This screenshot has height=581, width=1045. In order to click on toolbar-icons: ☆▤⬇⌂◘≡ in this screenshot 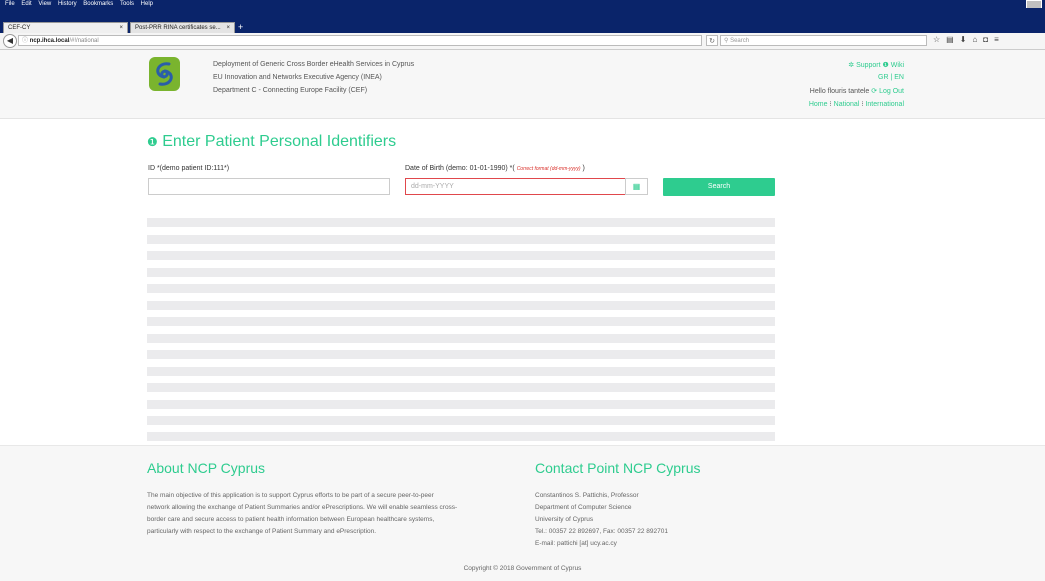, I will do `click(969, 39)`.